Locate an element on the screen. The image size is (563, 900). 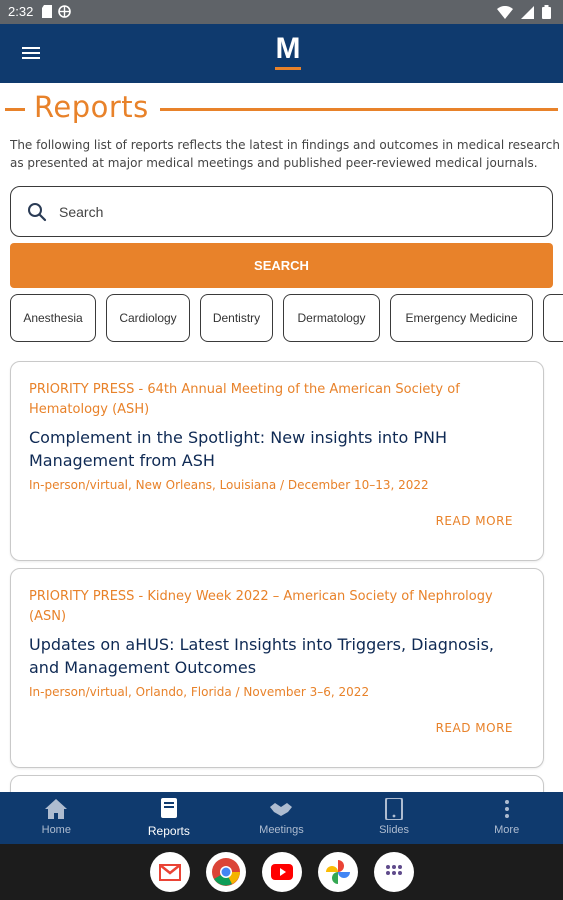
app-logo: M is located at coordinates (288, 53).